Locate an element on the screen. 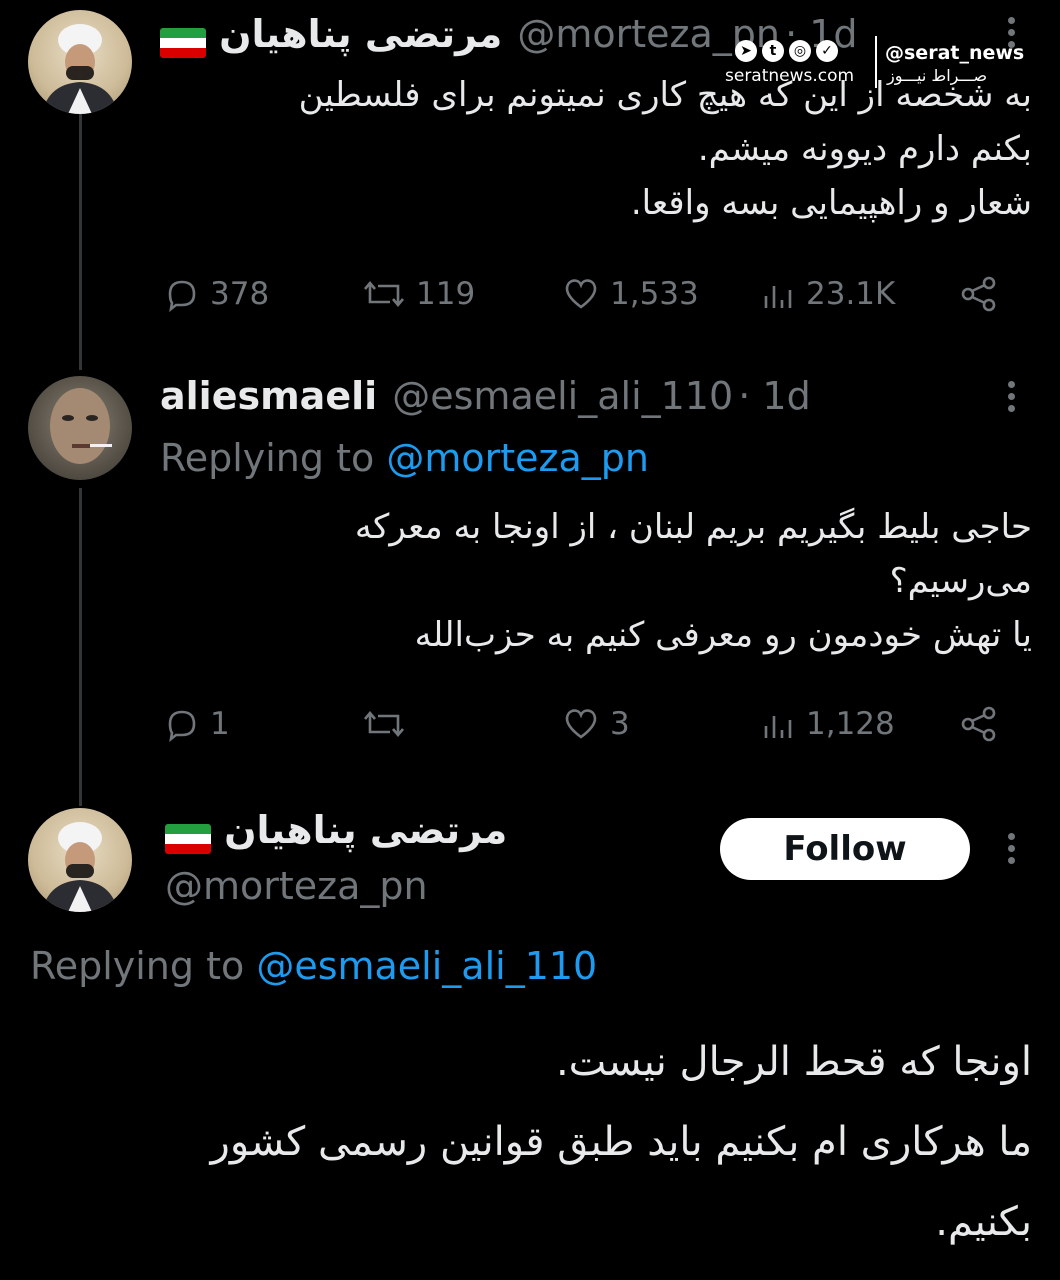 The width and height of the screenshot is (1060, 1280). replying-to: Replying to @esmaeli_ali_110 is located at coordinates (313, 966).